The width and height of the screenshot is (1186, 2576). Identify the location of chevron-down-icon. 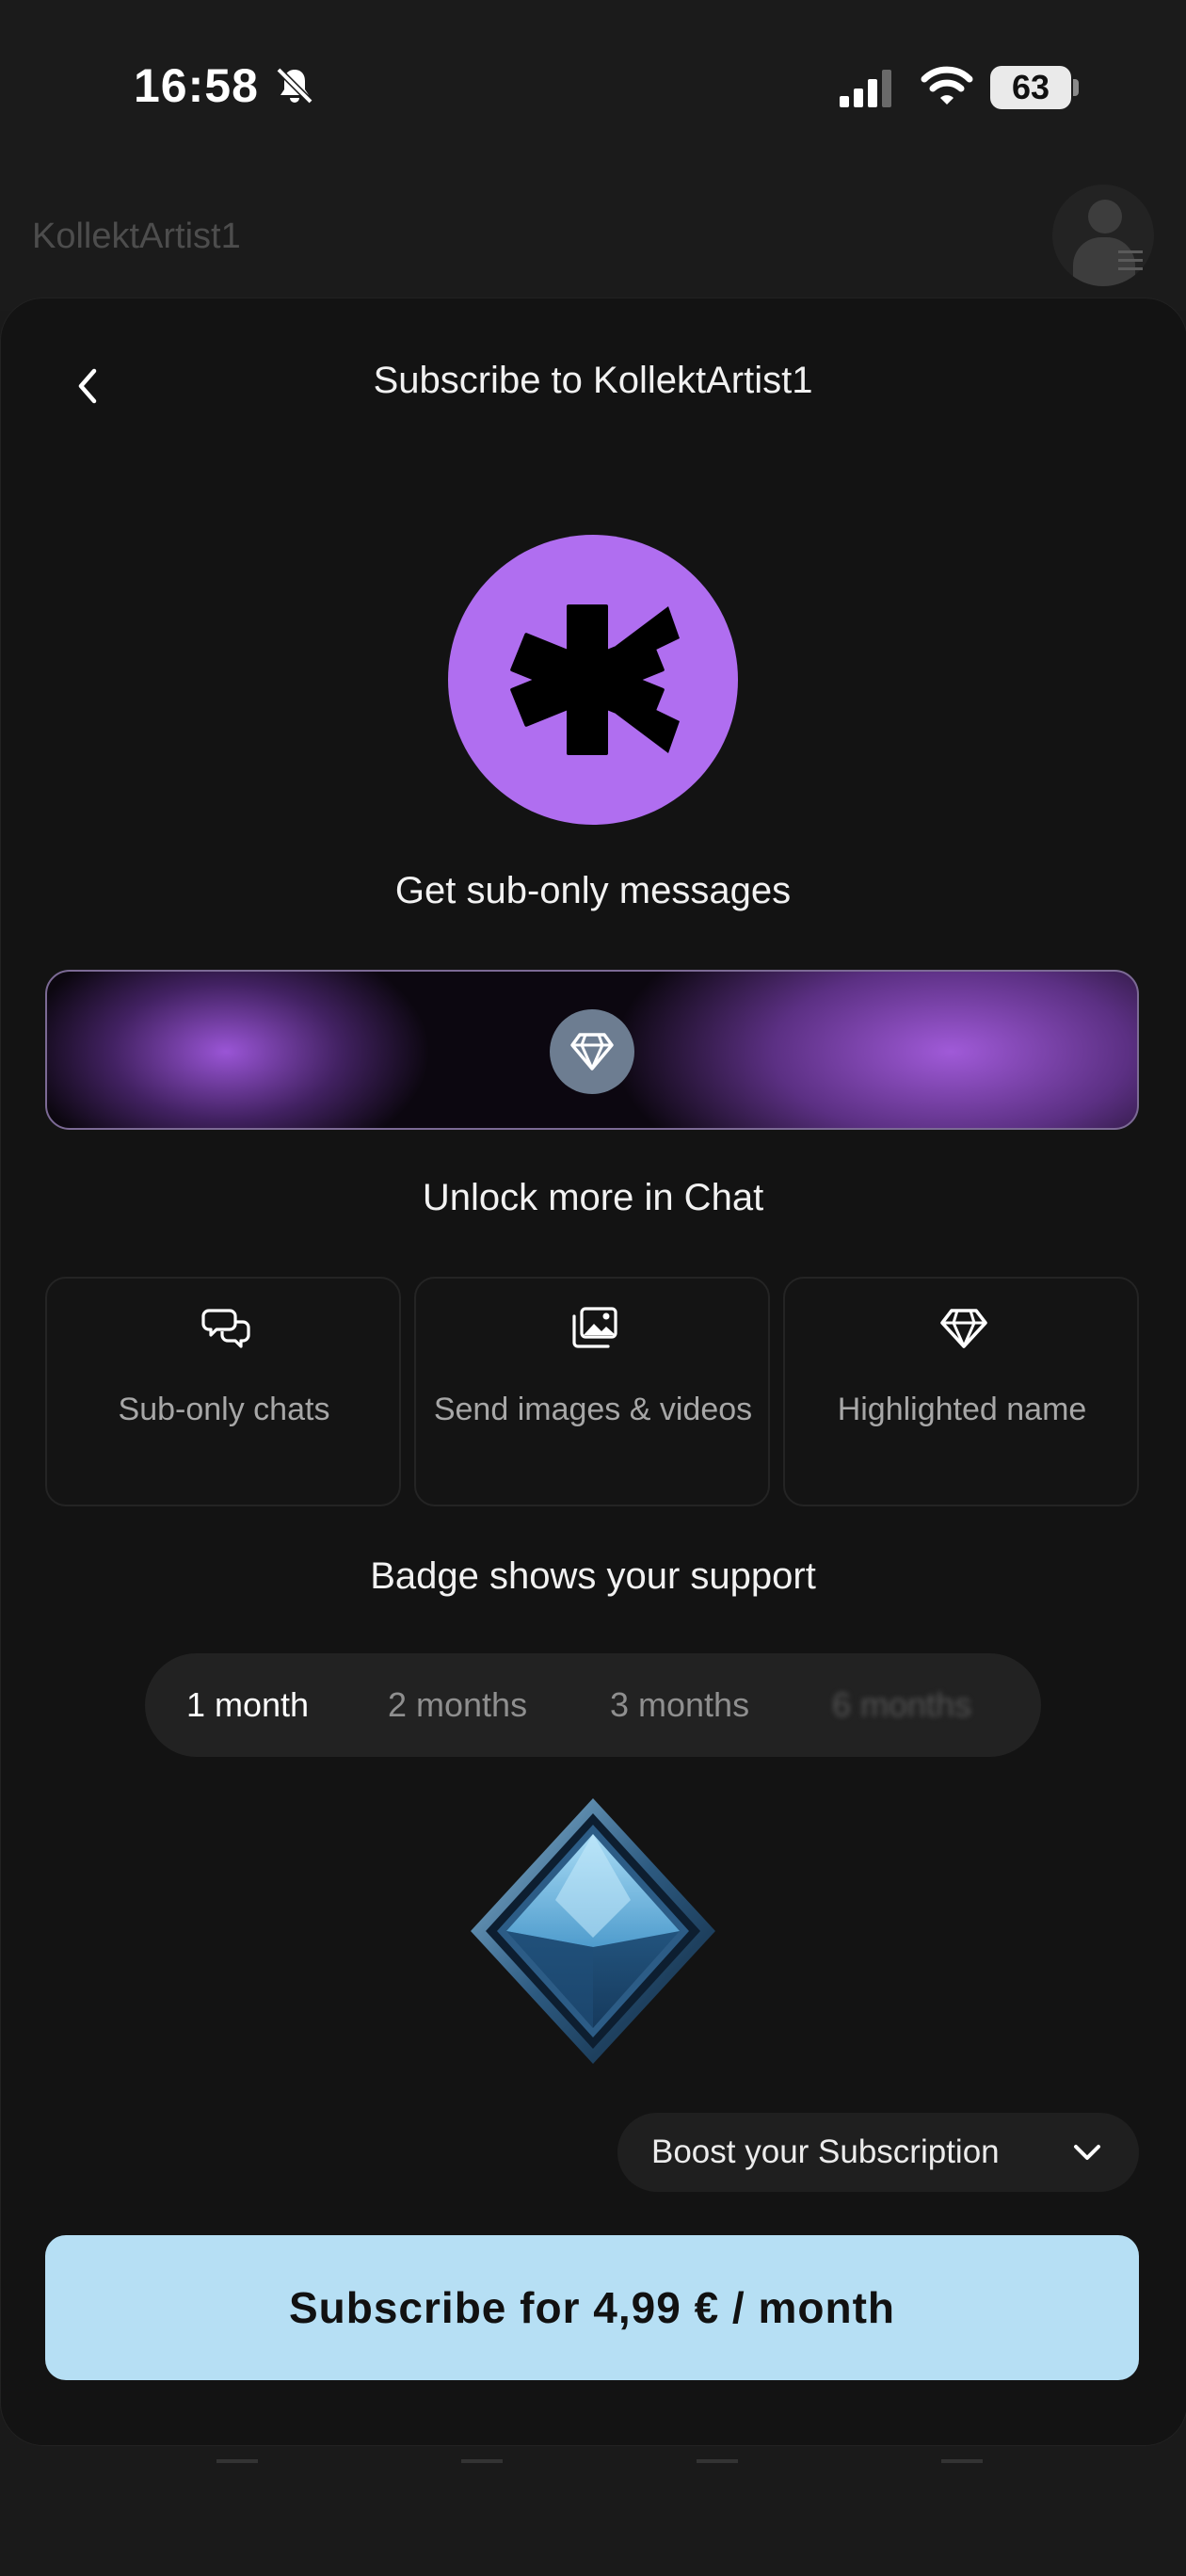
(1087, 2152).